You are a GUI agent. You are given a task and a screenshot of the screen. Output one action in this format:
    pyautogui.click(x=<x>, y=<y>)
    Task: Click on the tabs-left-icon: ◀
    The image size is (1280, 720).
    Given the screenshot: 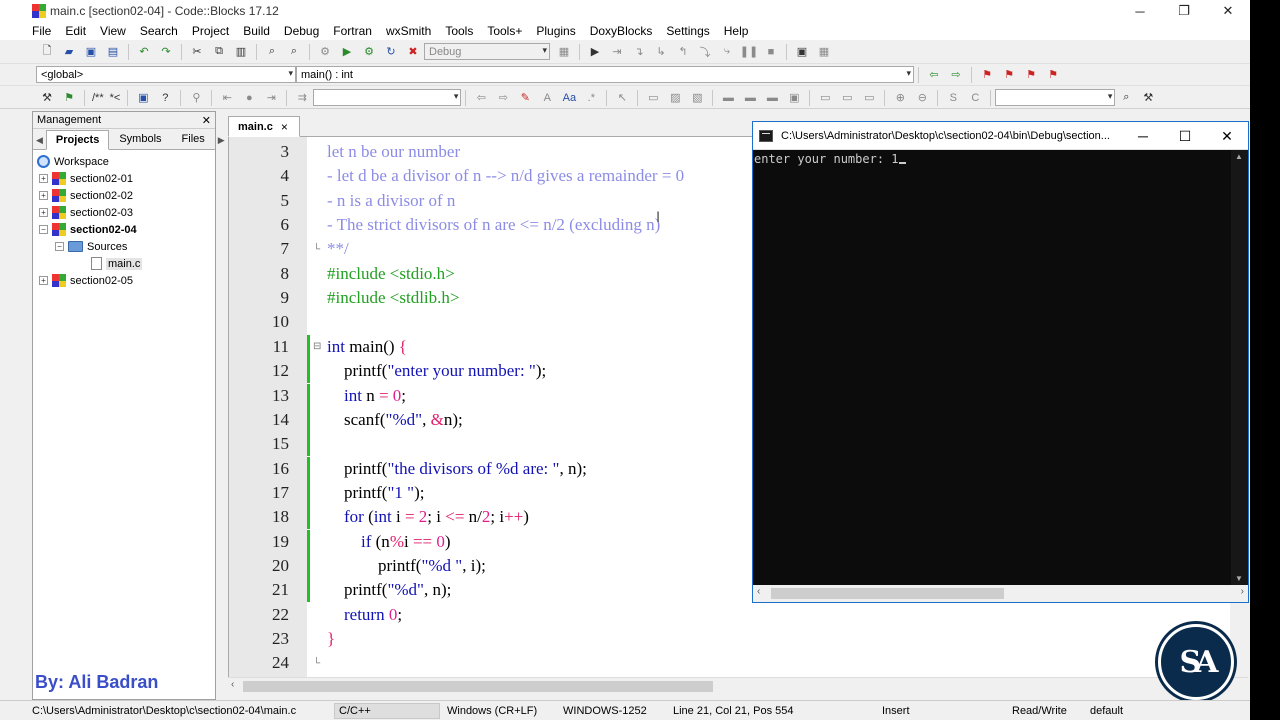 What is the action you would take?
    pyautogui.click(x=39, y=140)
    